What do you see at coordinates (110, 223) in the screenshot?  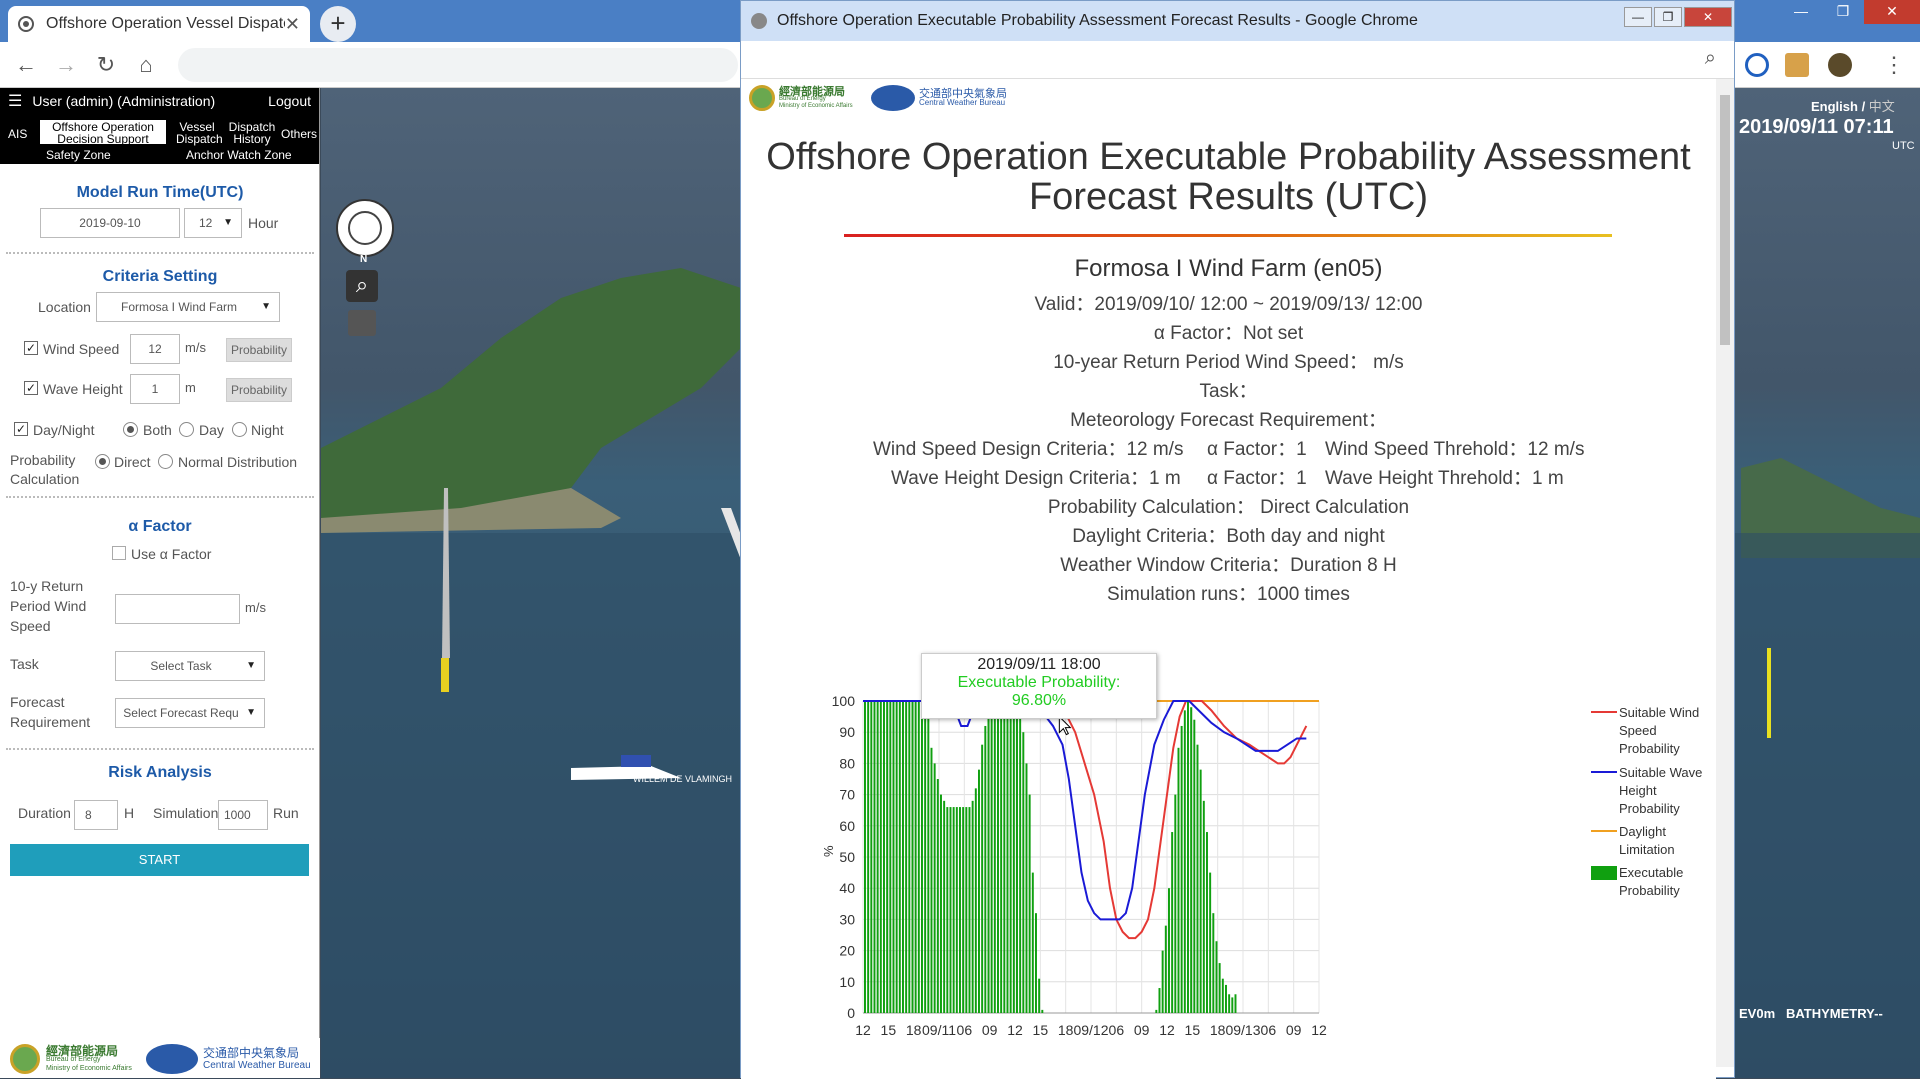 I see `model-date-input: 2019-09-10` at bounding box center [110, 223].